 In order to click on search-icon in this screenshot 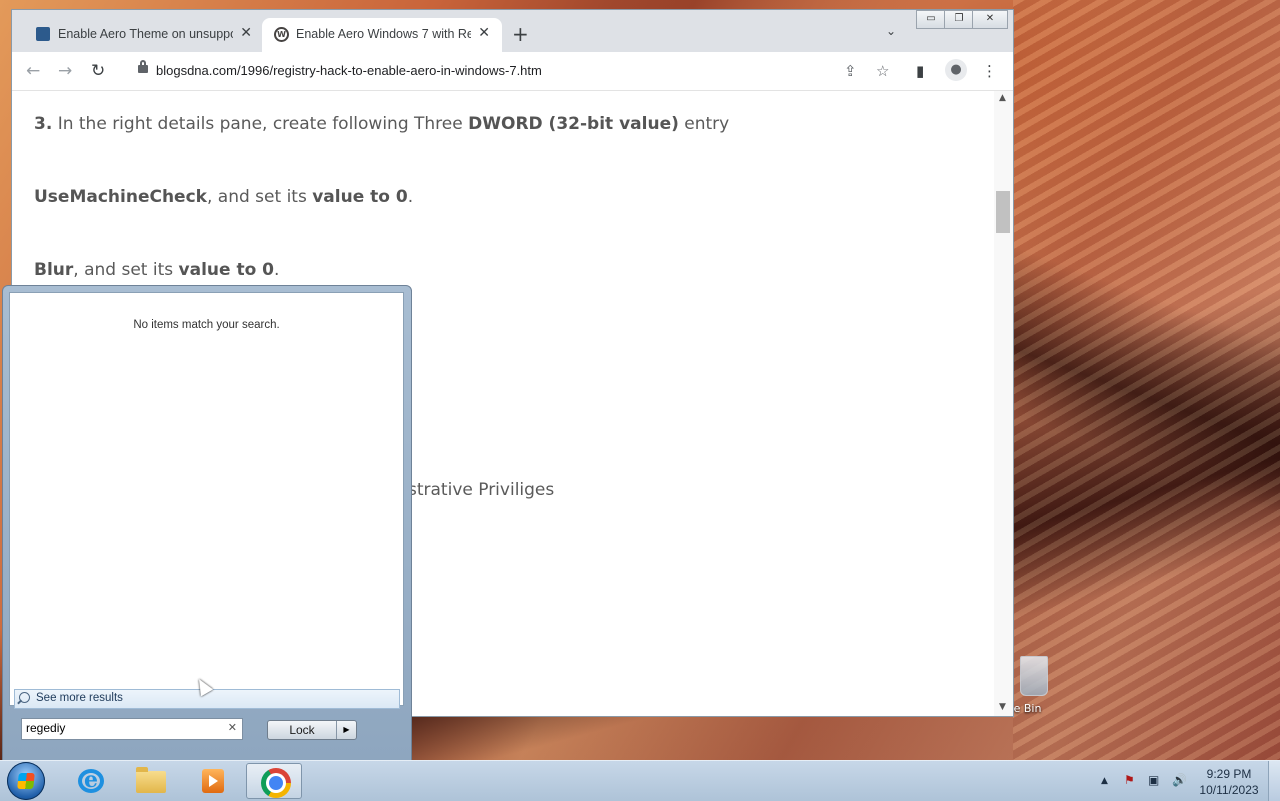, I will do `click(24, 697)`.